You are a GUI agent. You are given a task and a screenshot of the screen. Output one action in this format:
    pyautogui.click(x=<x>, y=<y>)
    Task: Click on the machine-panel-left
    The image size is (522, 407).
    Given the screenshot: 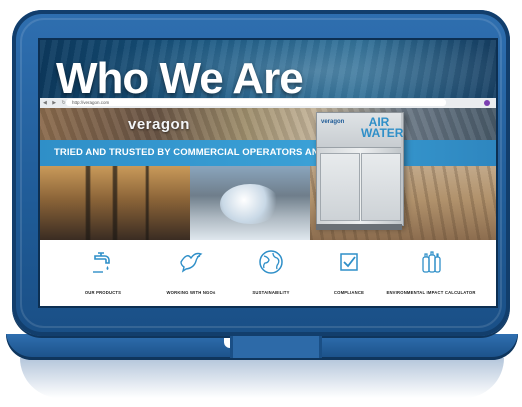 What is the action you would take?
    pyautogui.click(x=340, y=187)
    